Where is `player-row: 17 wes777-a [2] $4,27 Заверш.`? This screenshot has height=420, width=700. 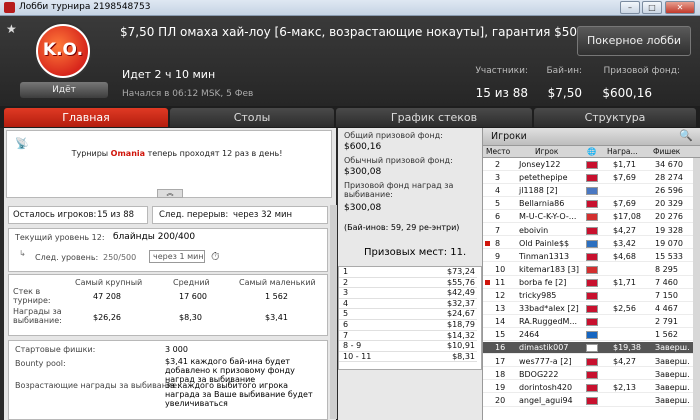 player-row: 17 wes777-a [2] $4,27 Заверш. is located at coordinates (588, 362).